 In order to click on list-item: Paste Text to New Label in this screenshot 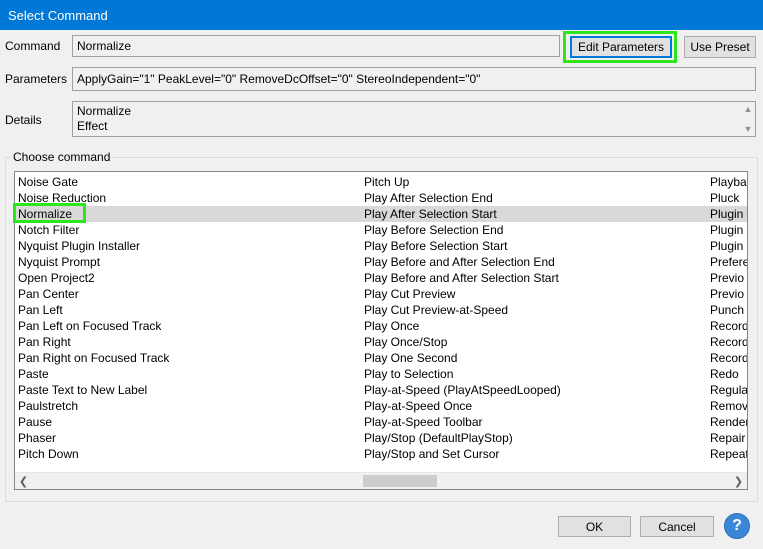, I will do `click(188, 390)`.